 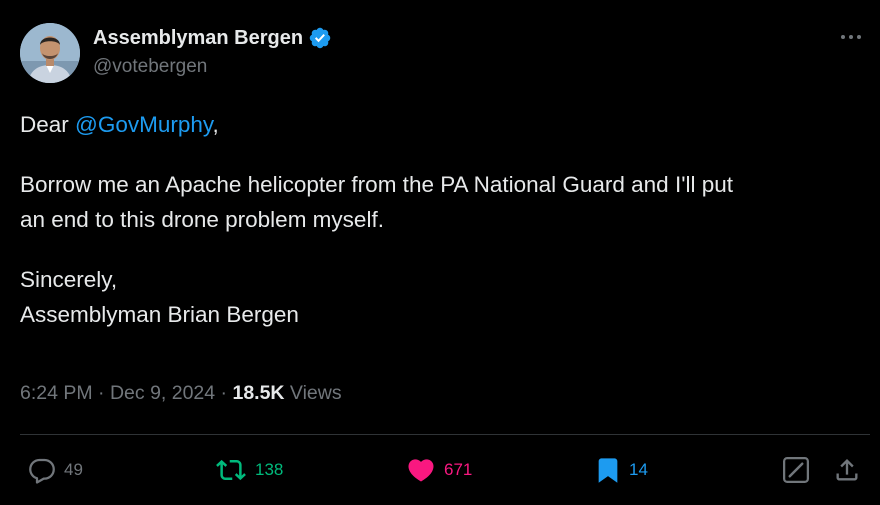 What do you see at coordinates (202, 219) in the screenshot?
I see `tweet-body-line-2: an end to this drone problem myself.` at bounding box center [202, 219].